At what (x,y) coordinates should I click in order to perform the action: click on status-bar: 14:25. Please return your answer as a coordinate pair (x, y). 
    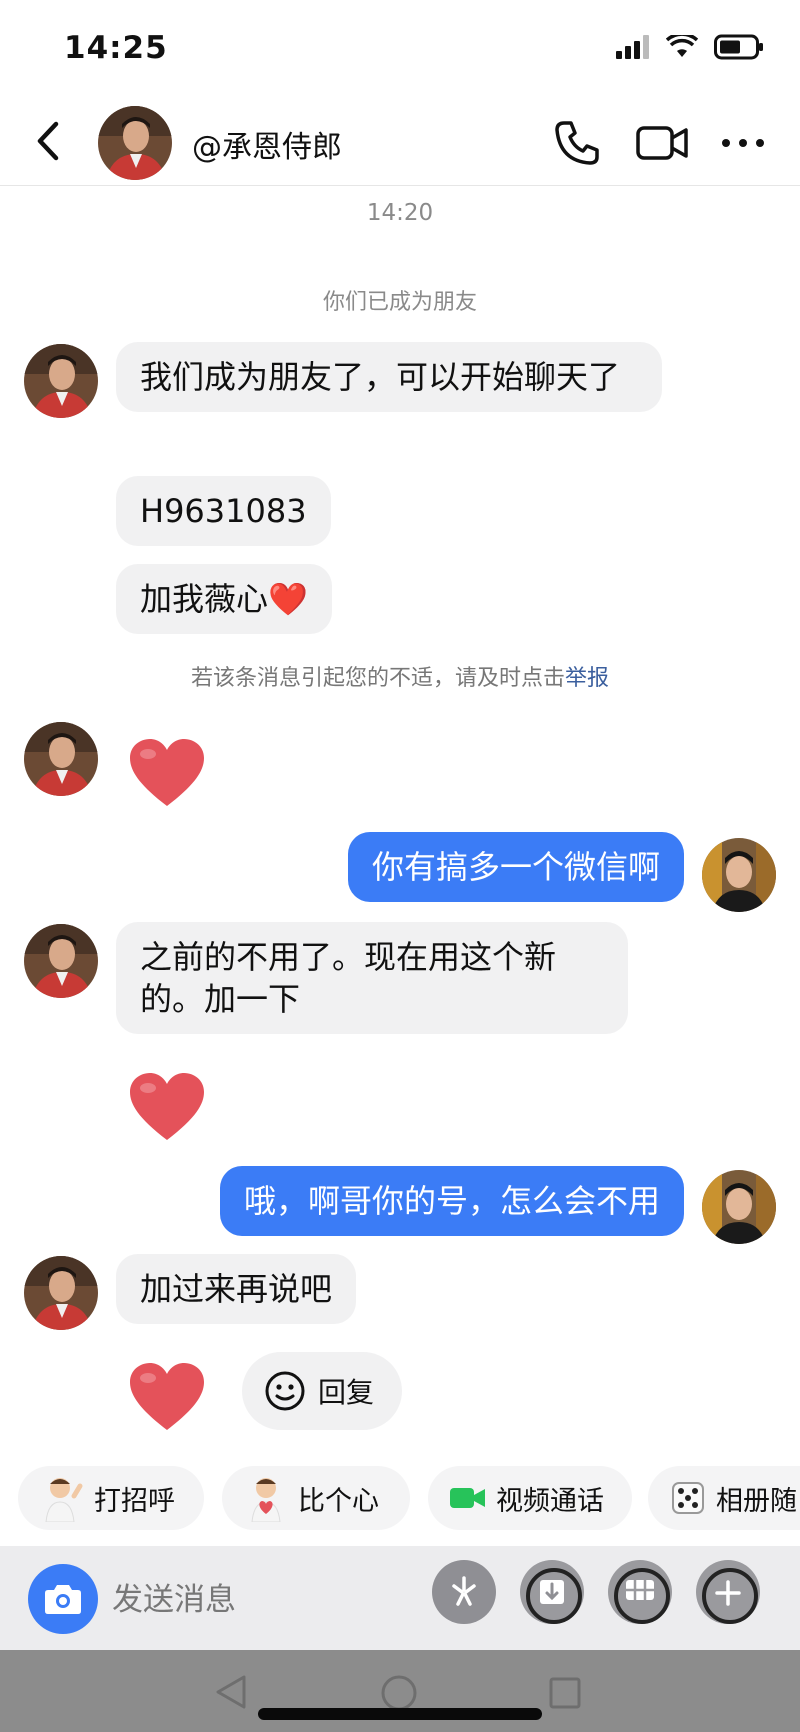
    Looking at the image, I should click on (400, 50).